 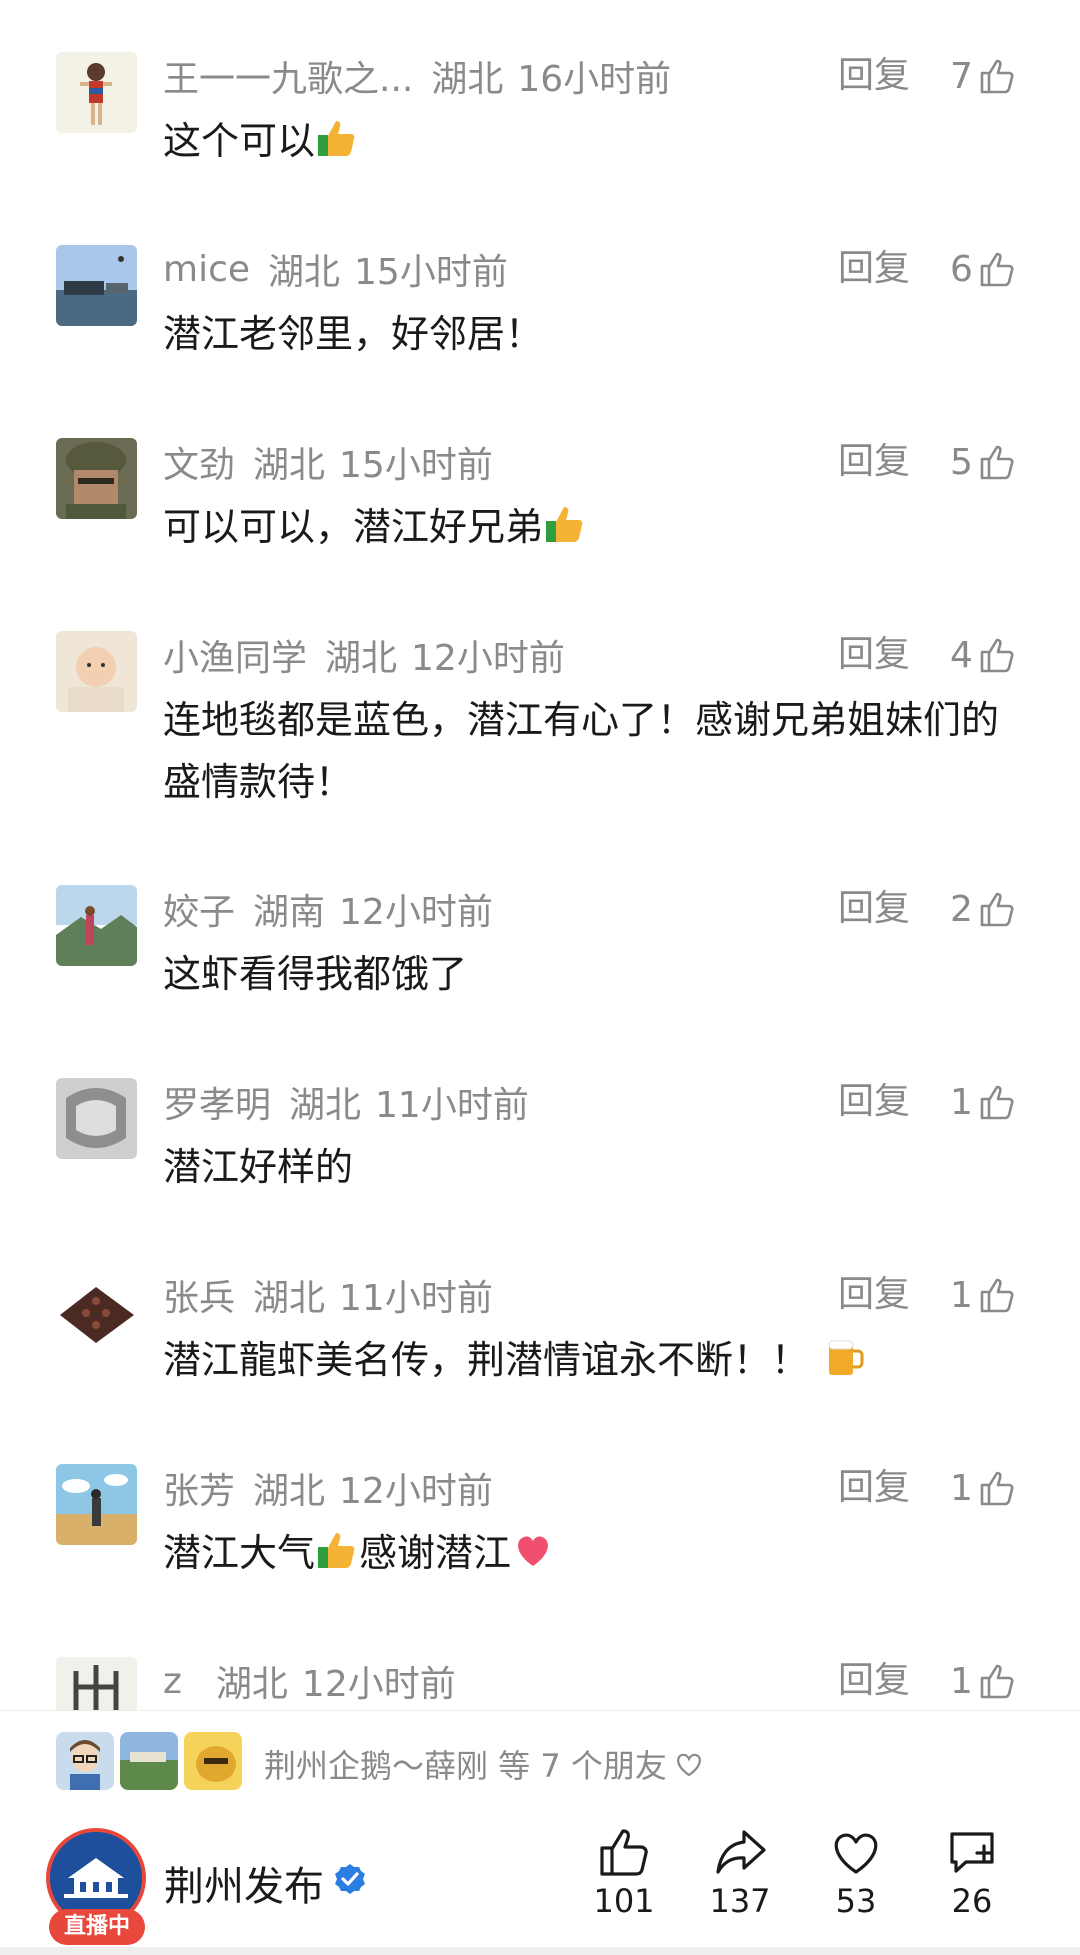 What do you see at coordinates (206, 269) in the screenshot?
I see `comment-nickname: mice` at bounding box center [206, 269].